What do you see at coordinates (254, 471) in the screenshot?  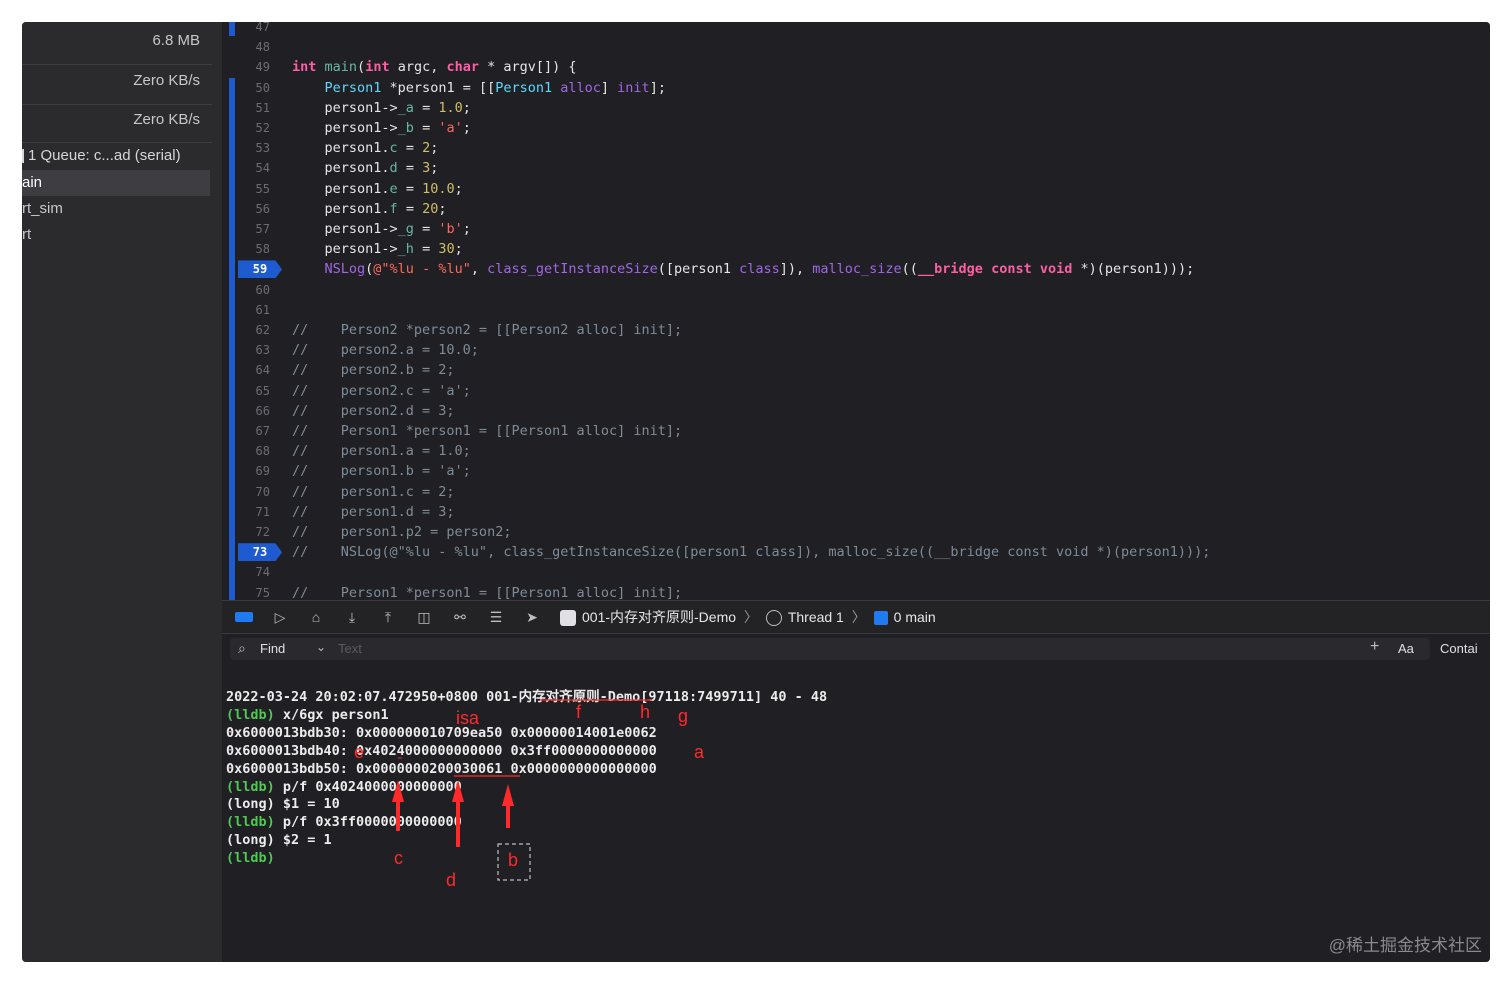 I see `line-number: 69` at bounding box center [254, 471].